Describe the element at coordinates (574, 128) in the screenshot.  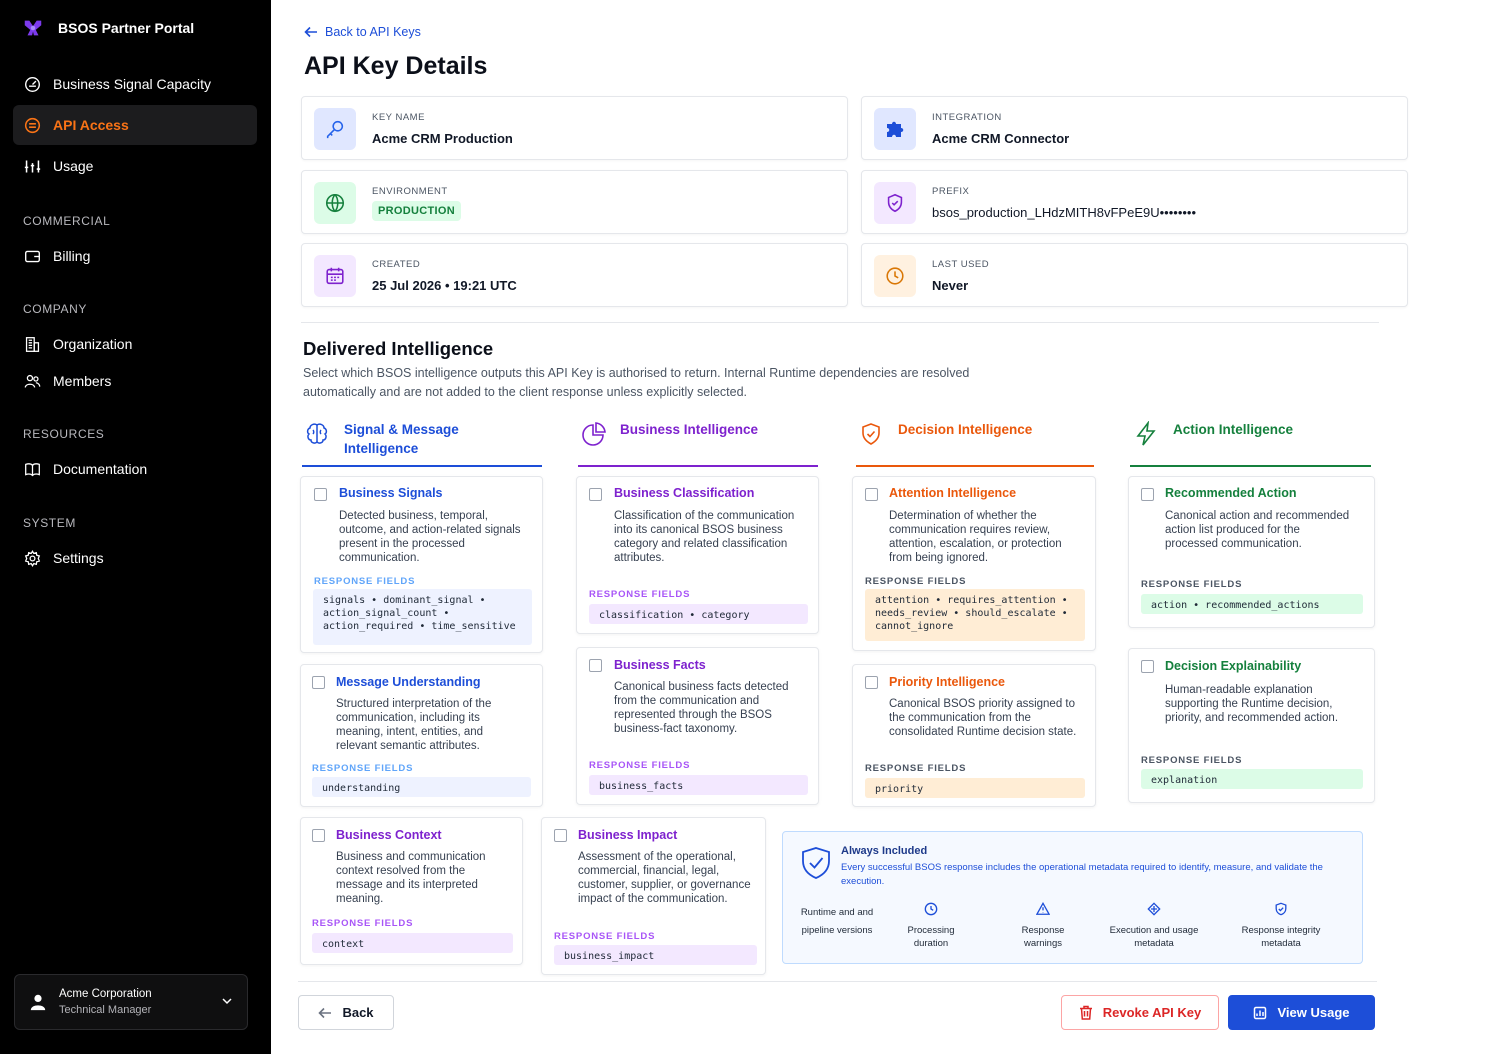
I see `key-name-card: KEY NAME Acme CRM Production` at that location.